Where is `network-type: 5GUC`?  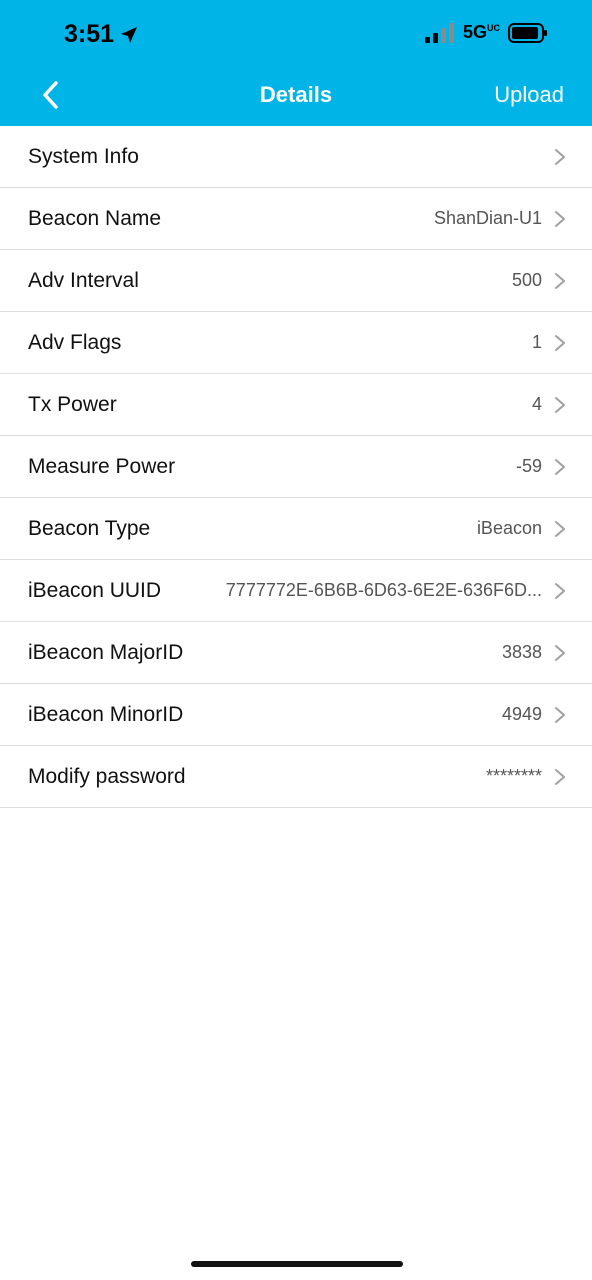
network-type: 5GUC is located at coordinates (481, 32).